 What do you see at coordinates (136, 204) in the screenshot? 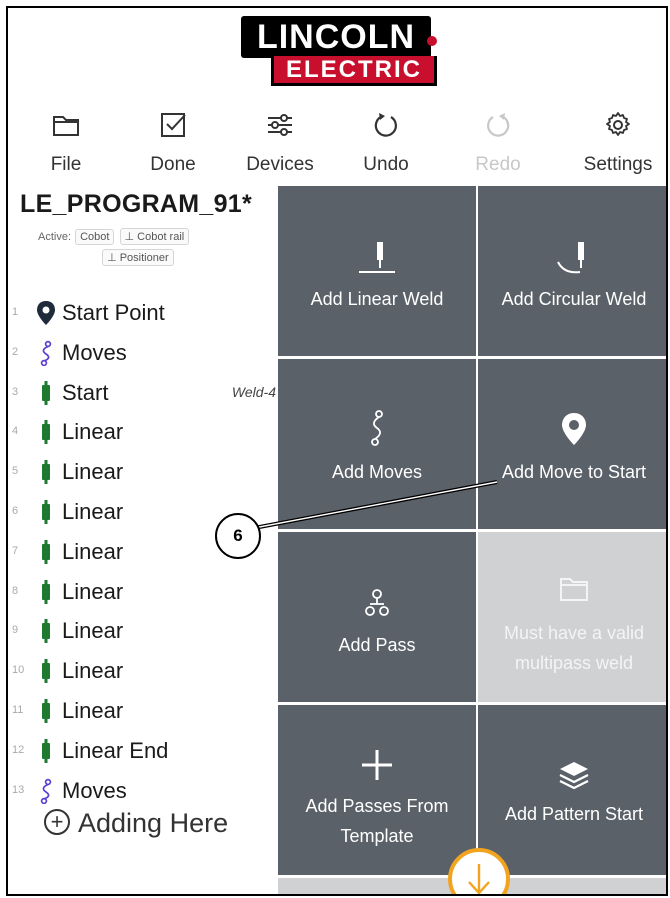
I see `program-title: LE_PROGRAM_91*` at bounding box center [136, 204].